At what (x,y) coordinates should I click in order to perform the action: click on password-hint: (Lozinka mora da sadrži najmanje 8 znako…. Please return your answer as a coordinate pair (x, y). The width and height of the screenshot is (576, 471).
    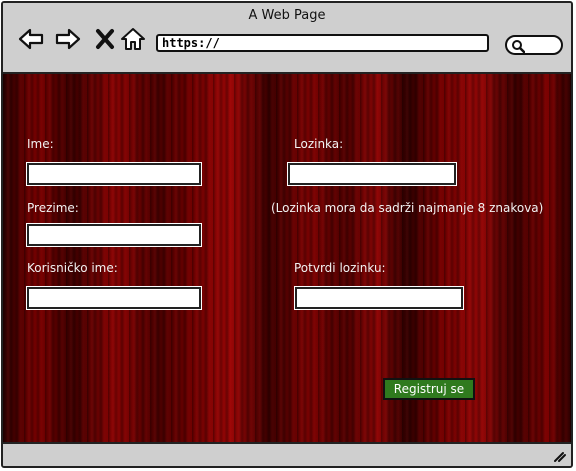
    Looking at the image, I should click on (407, 208).